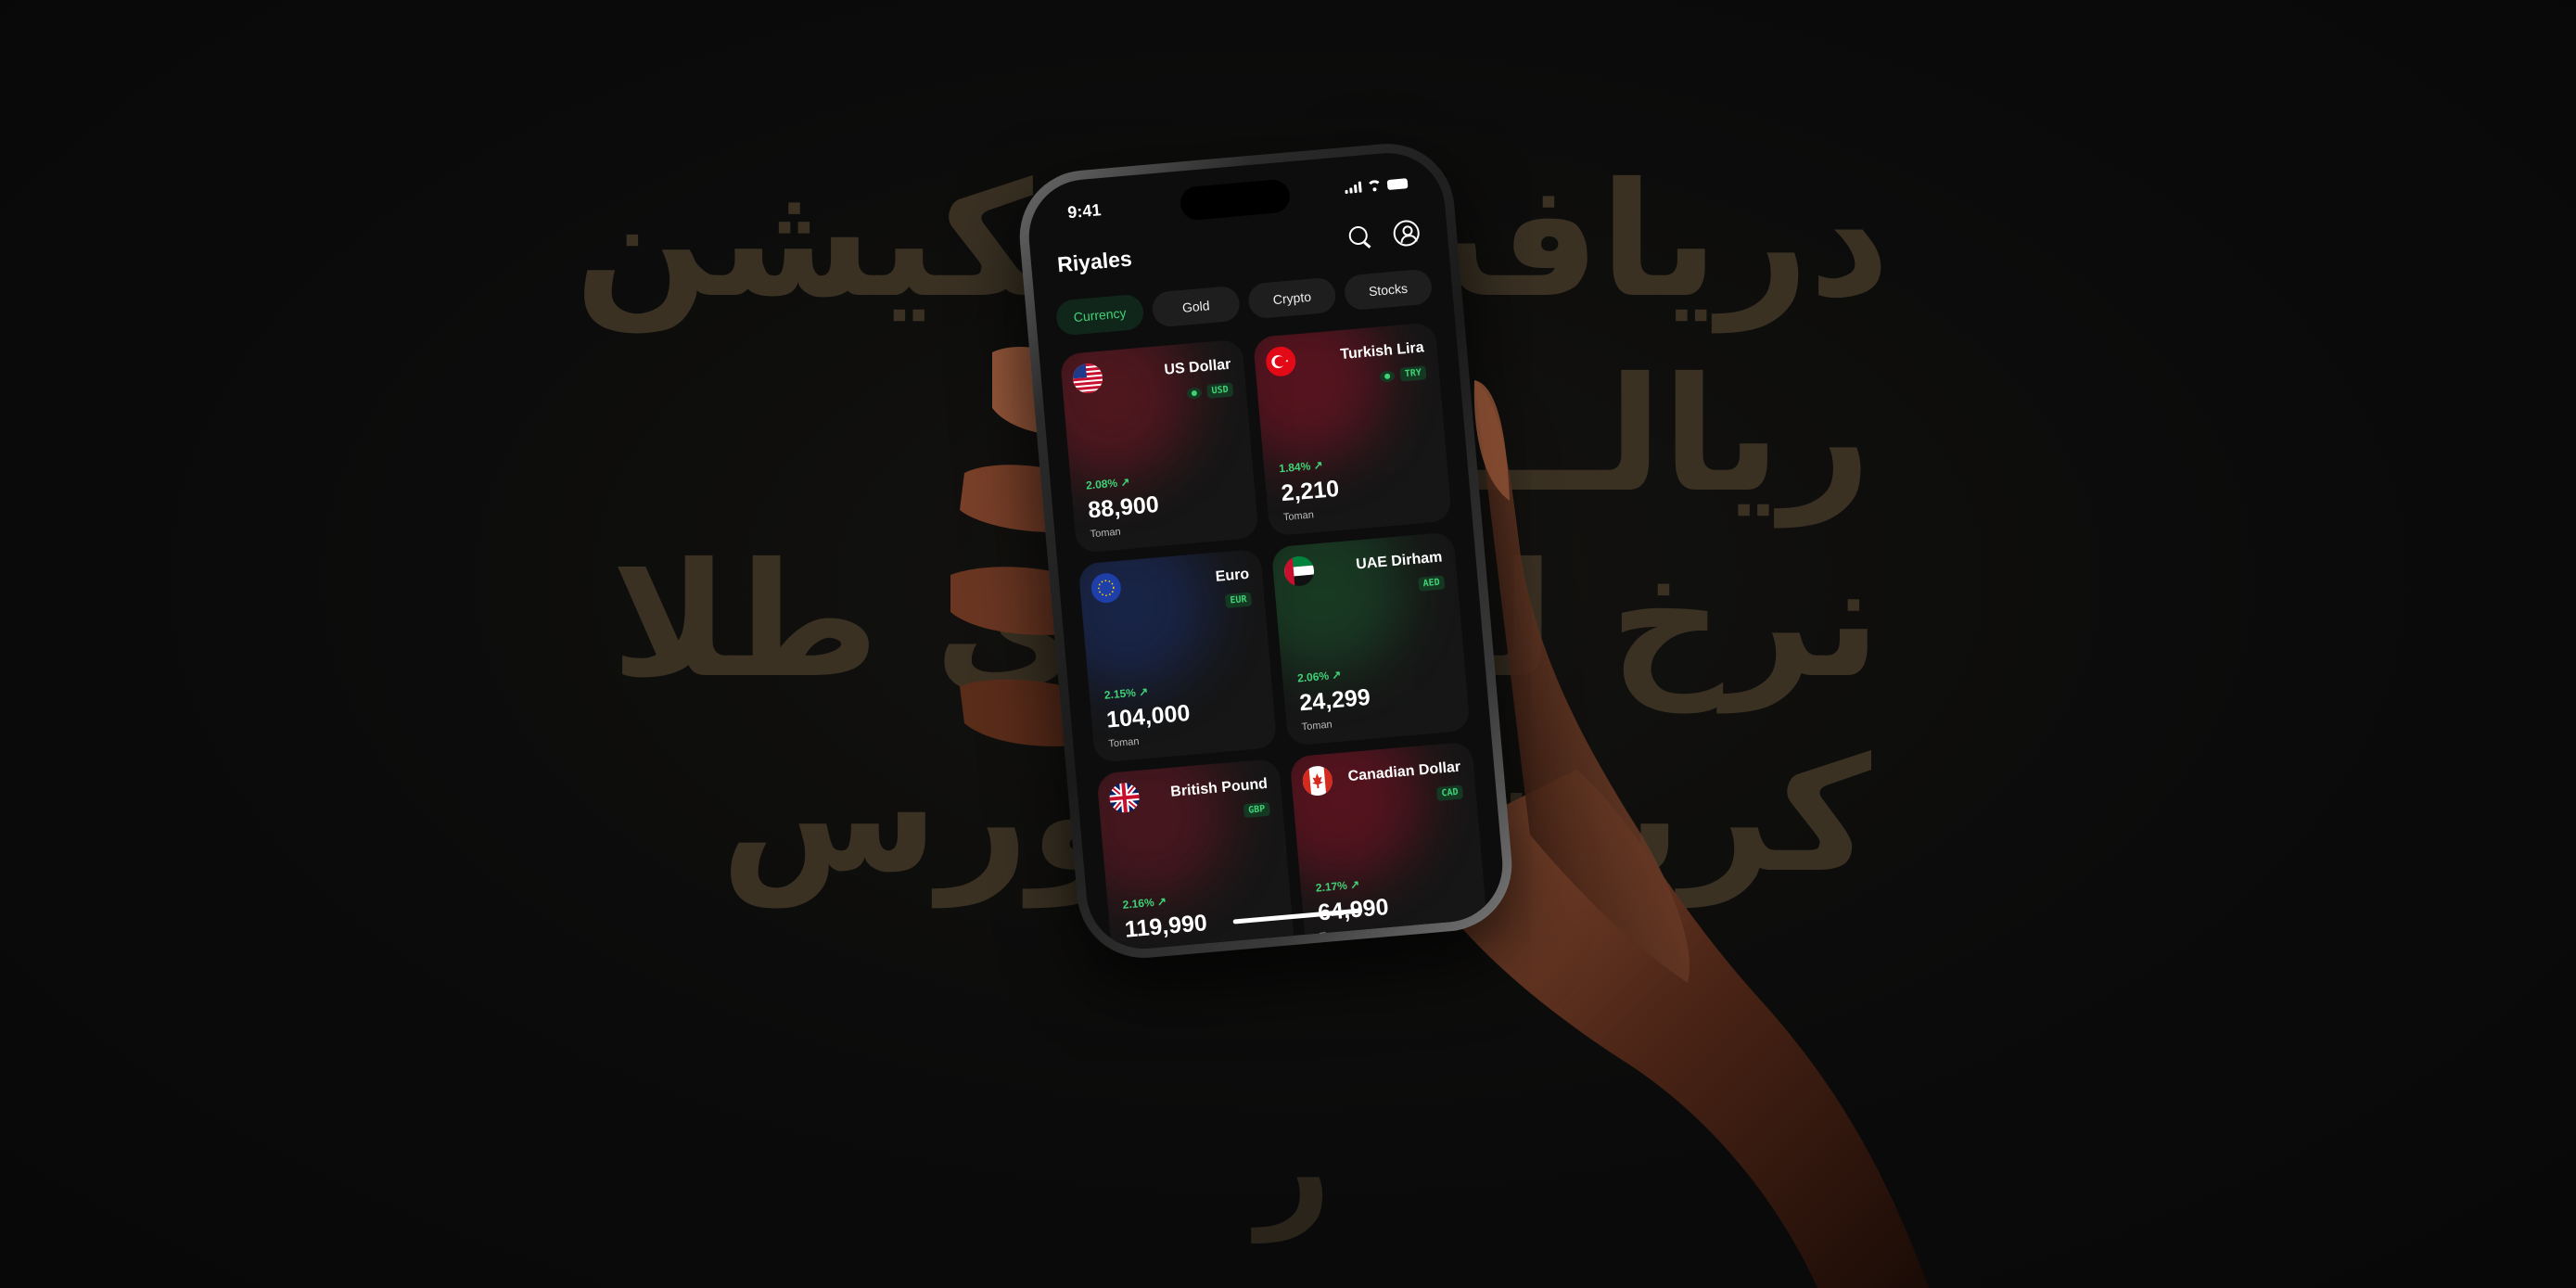  I want to click on card-glow, so click(1149, 622).